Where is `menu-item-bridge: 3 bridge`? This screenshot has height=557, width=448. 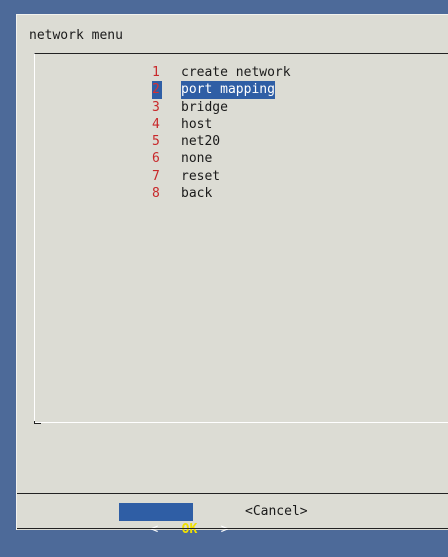 menu-item-bridge: 3 bridge is located at coordinates (221, 107).